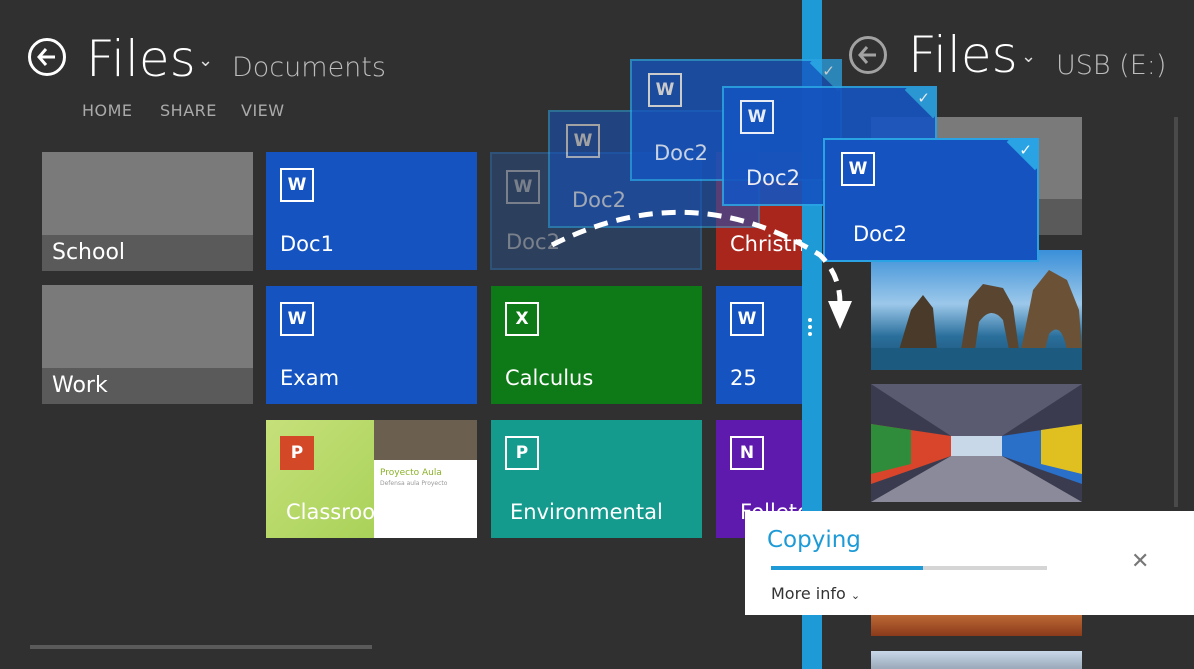  Describe the element at coordinates (341, 512) in the screenshot. I see `file-name: Classroom` at that location.